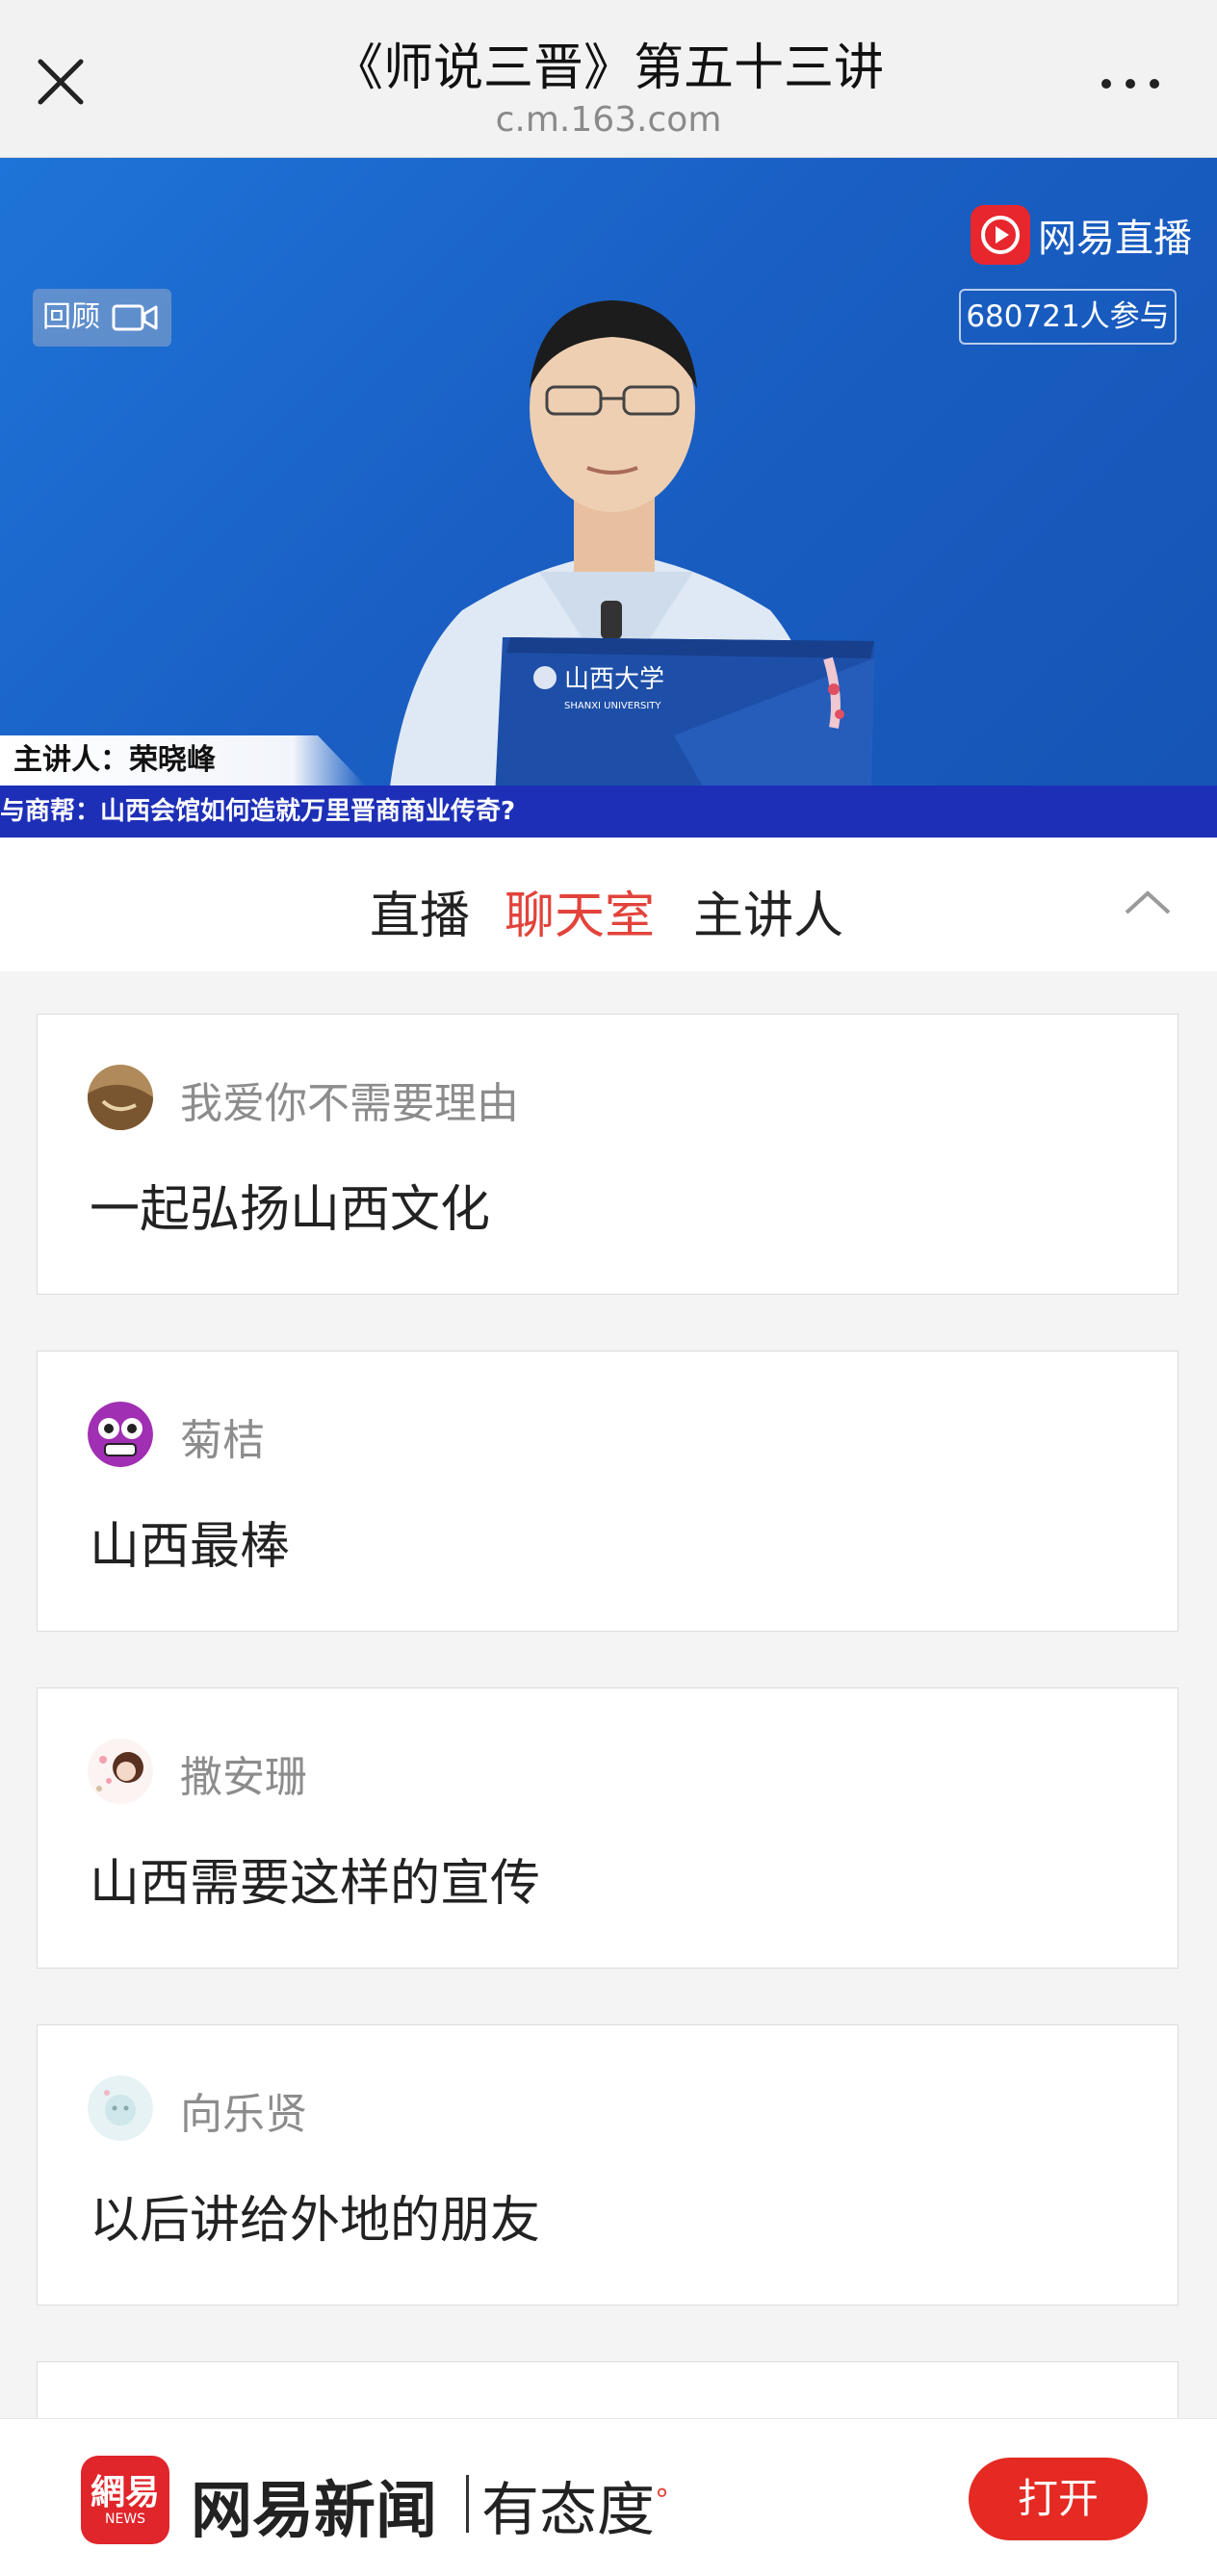  What do you see at coordinates (243, 1778) in the screenshot?
I see `chat-username: 撒安珊` at bounding box center [243, 1778].